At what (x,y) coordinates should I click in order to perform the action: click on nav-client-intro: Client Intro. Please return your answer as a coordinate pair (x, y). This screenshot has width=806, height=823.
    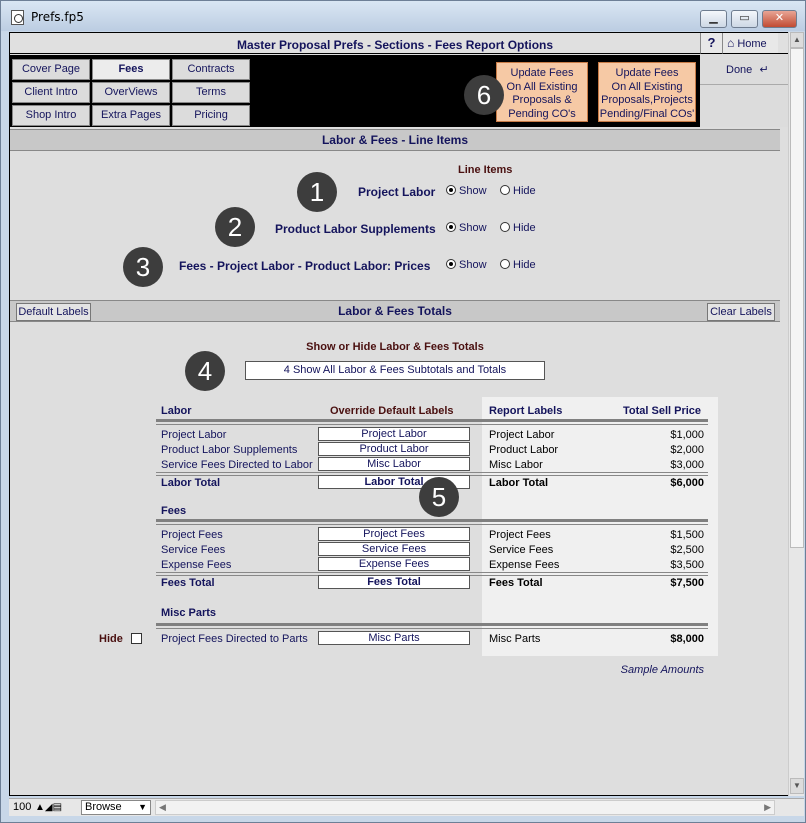
    Looking at the image, I should click on (51, 92).